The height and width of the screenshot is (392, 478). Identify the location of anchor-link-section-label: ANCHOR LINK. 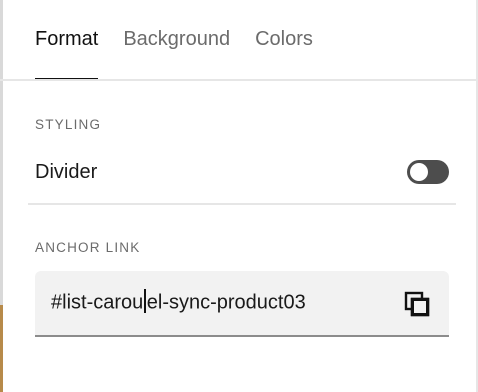
(88, 247).